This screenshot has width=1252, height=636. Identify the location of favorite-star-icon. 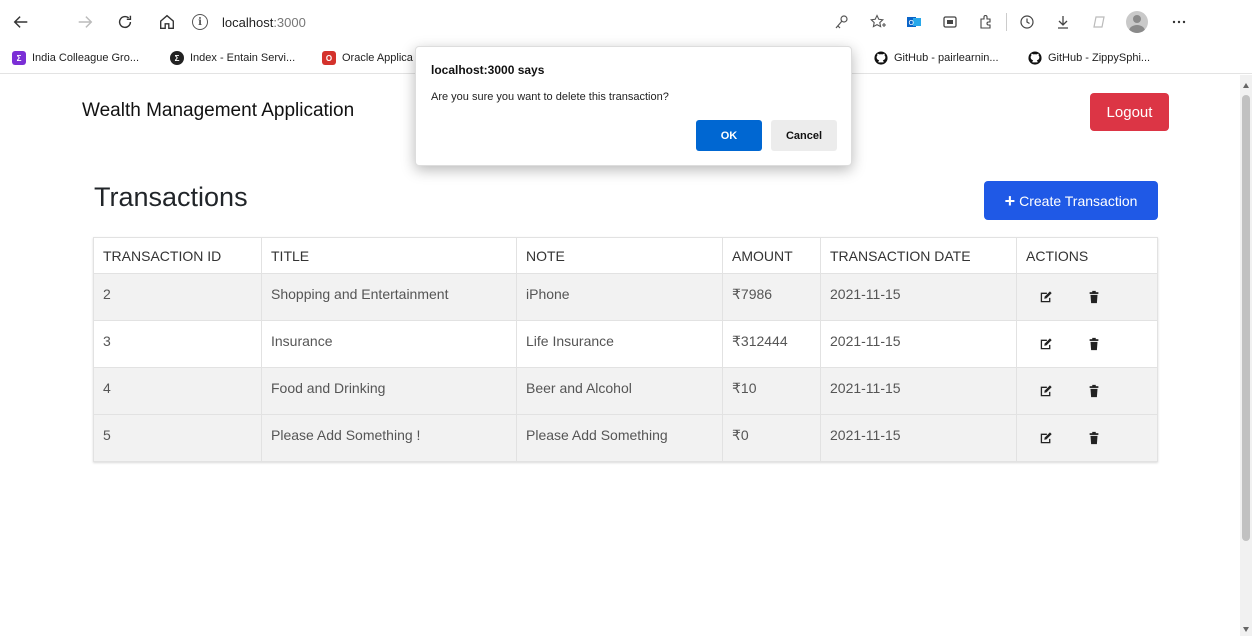
(878, 22).